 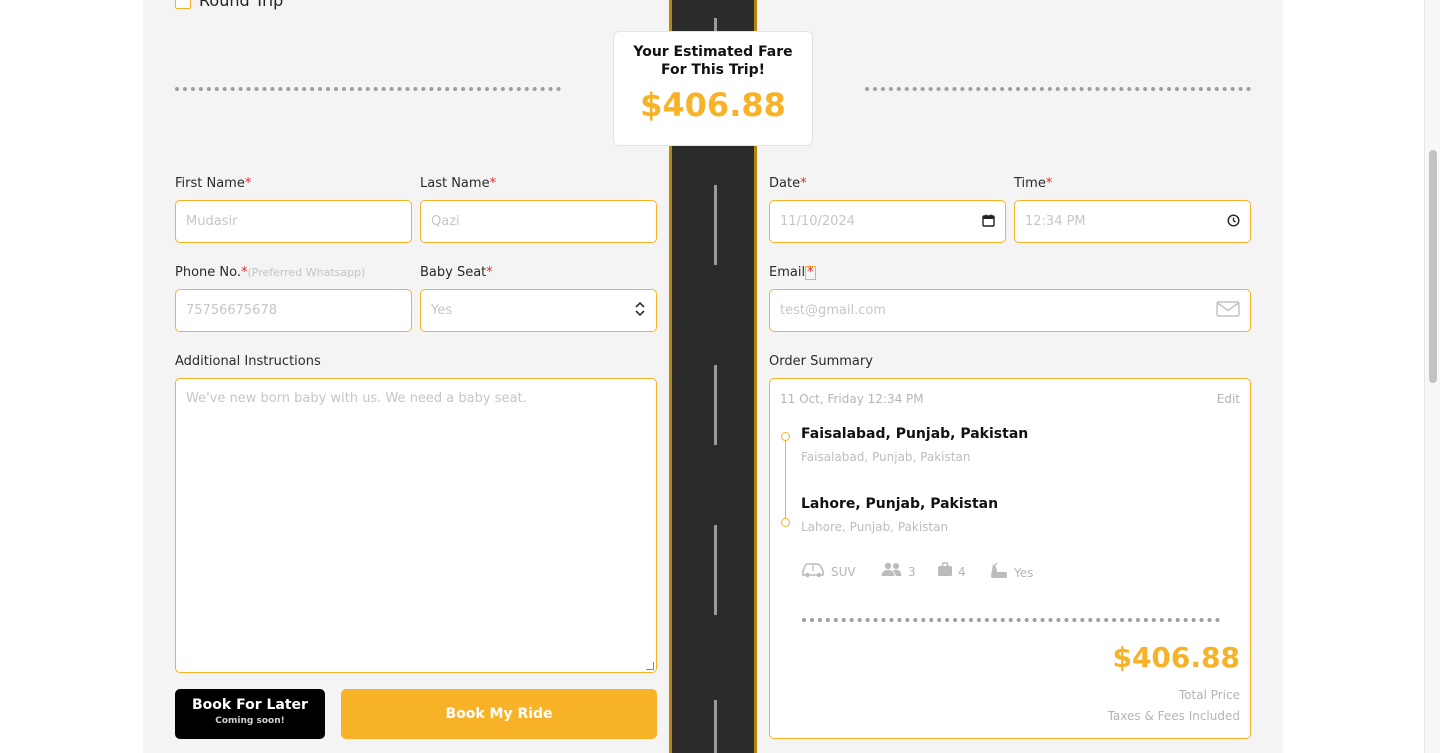 I want to click on fare-amount: $406.88, so click(x=713, y=105).